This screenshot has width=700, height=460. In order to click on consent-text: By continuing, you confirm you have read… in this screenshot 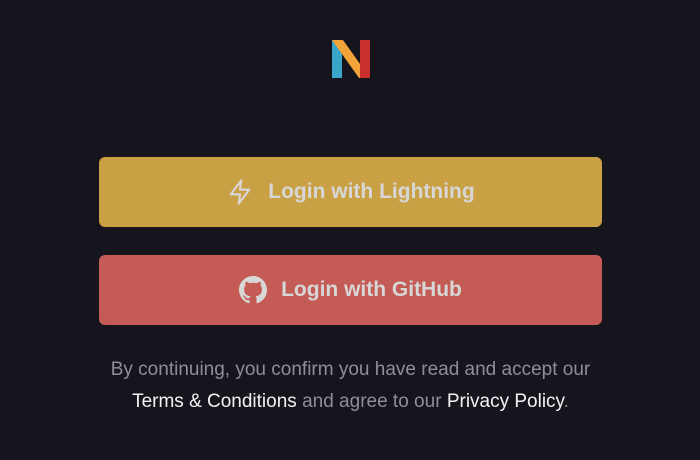, I will do `click(350, 385)`.